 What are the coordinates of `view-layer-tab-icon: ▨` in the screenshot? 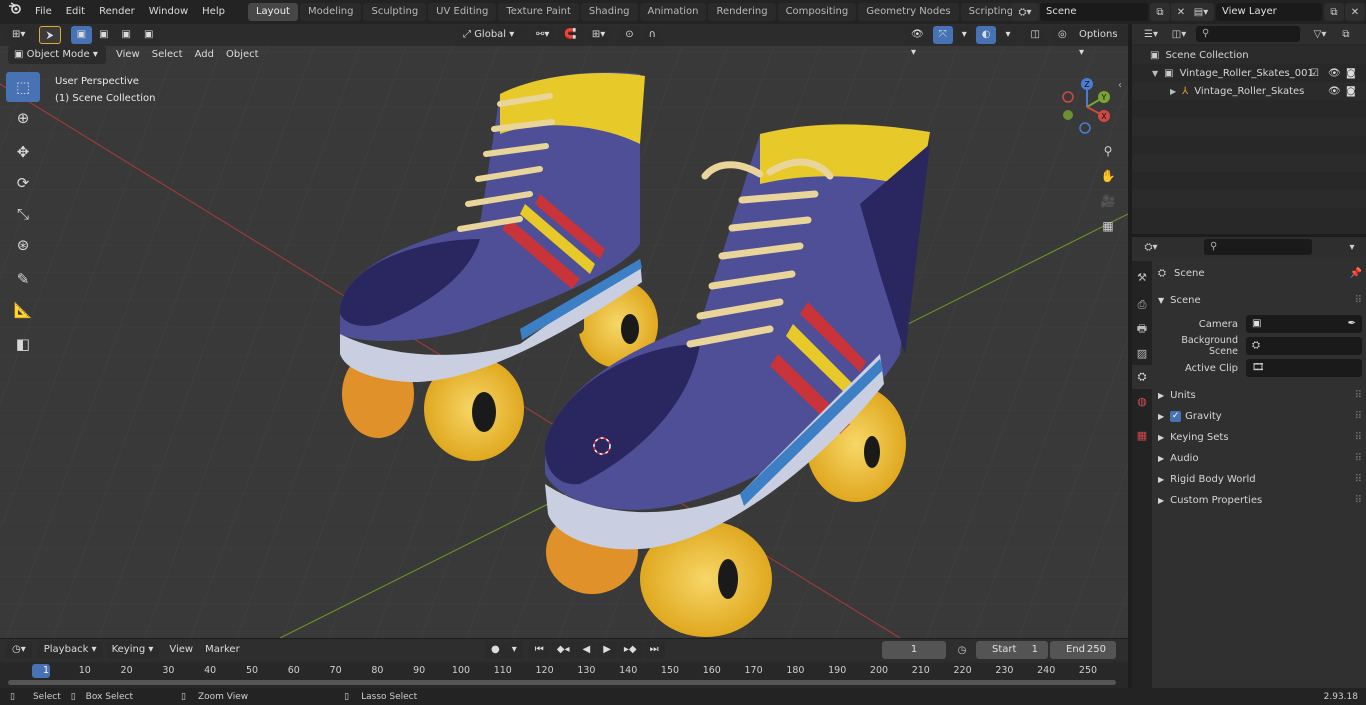 It's located at (1142, 353).